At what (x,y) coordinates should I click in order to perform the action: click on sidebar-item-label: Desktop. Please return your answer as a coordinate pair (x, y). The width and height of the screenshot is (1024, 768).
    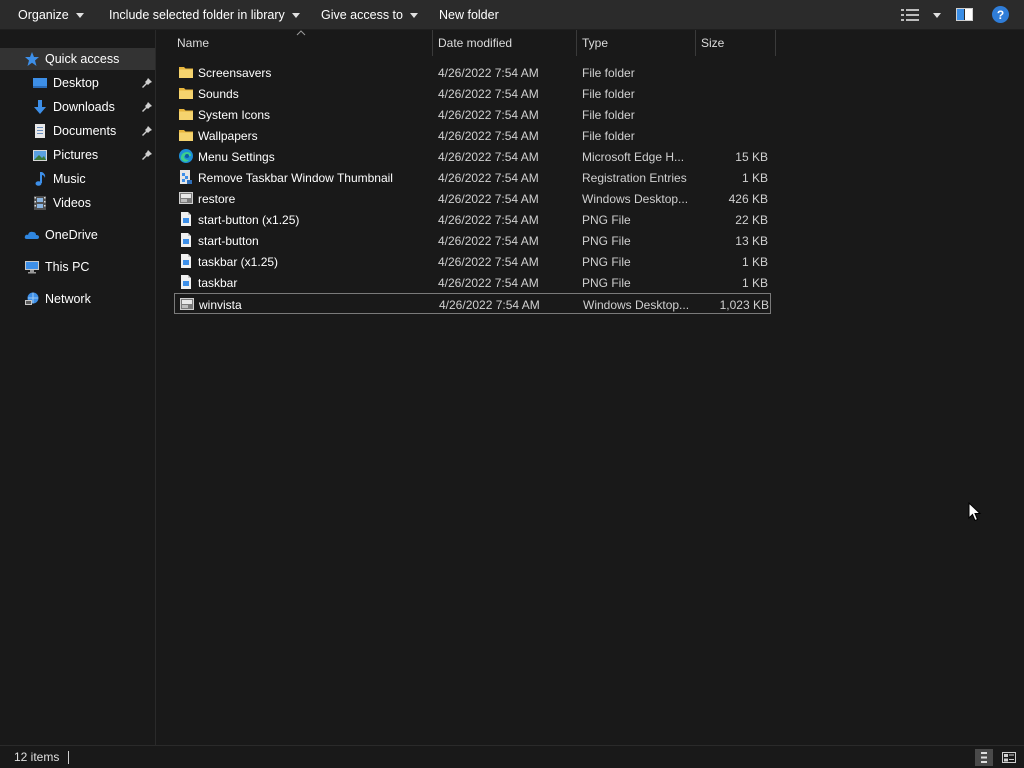
    Looking at the image, I should click on (76, 83).